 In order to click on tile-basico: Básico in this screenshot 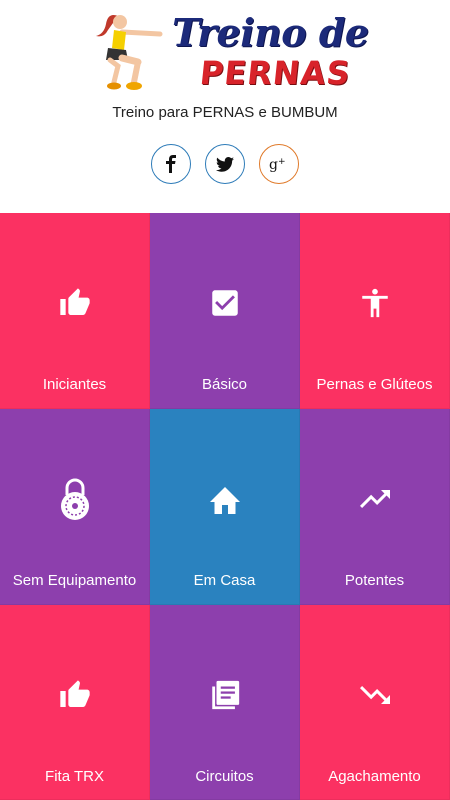, I will do `click(225, 311)`.